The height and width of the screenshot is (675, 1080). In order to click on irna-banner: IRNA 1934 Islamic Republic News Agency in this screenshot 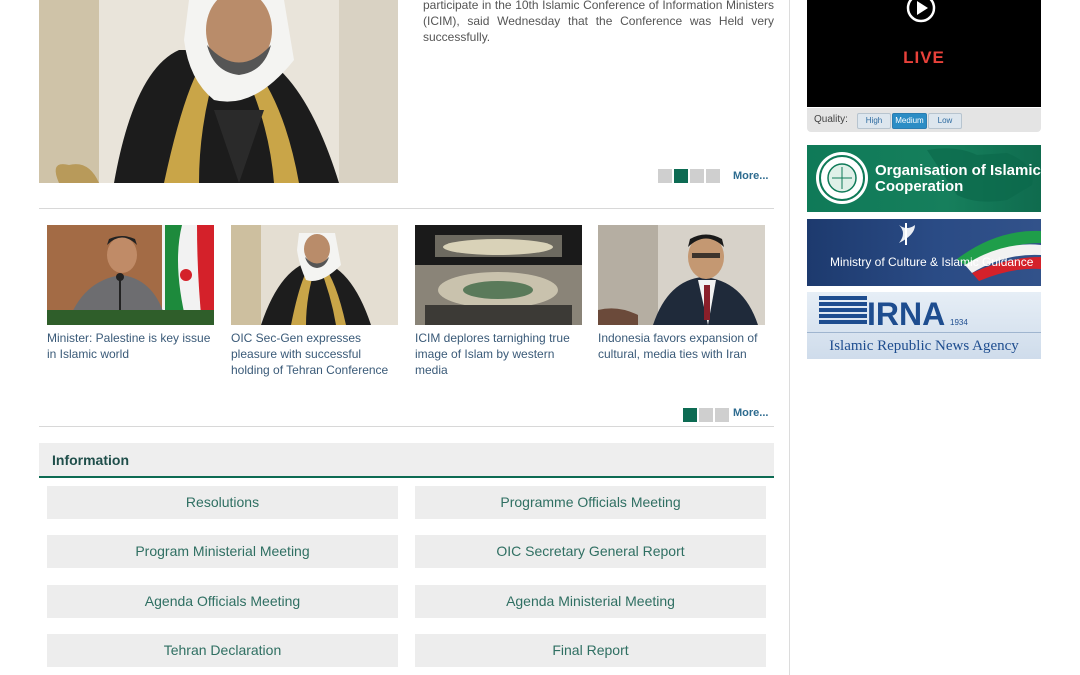, I will do `click(924, 325)`.